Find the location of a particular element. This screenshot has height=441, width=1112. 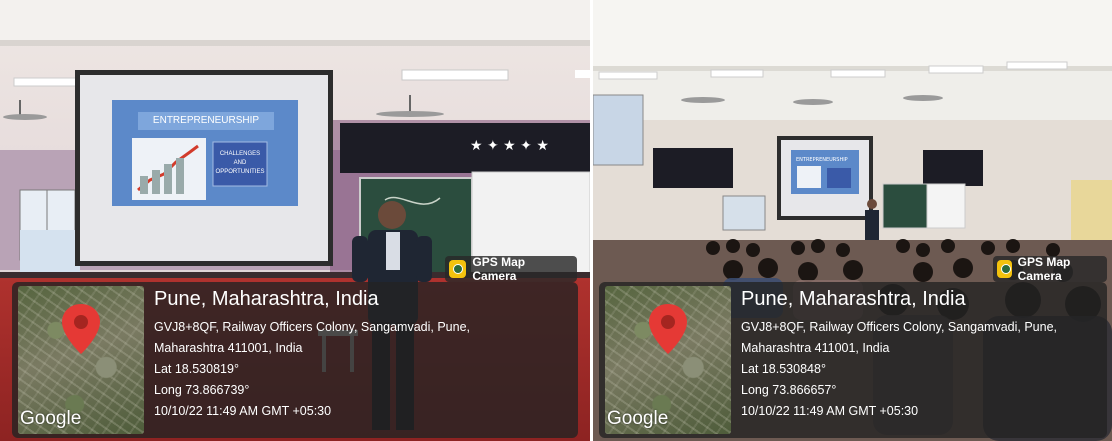

slide-title: ENTREPRENEURSHIP is located at coordinates (206, 120).